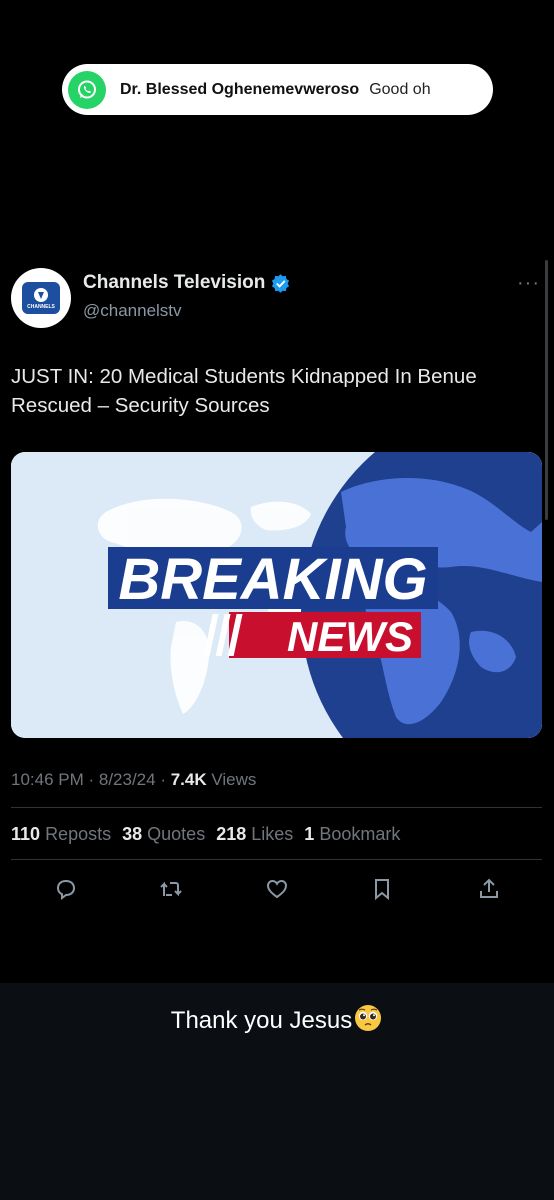  Describe the element at coordinates (240, 89) in the screenshot. I see `notification-sender: Dr. Blessed Oghenemevweroso` at that location.